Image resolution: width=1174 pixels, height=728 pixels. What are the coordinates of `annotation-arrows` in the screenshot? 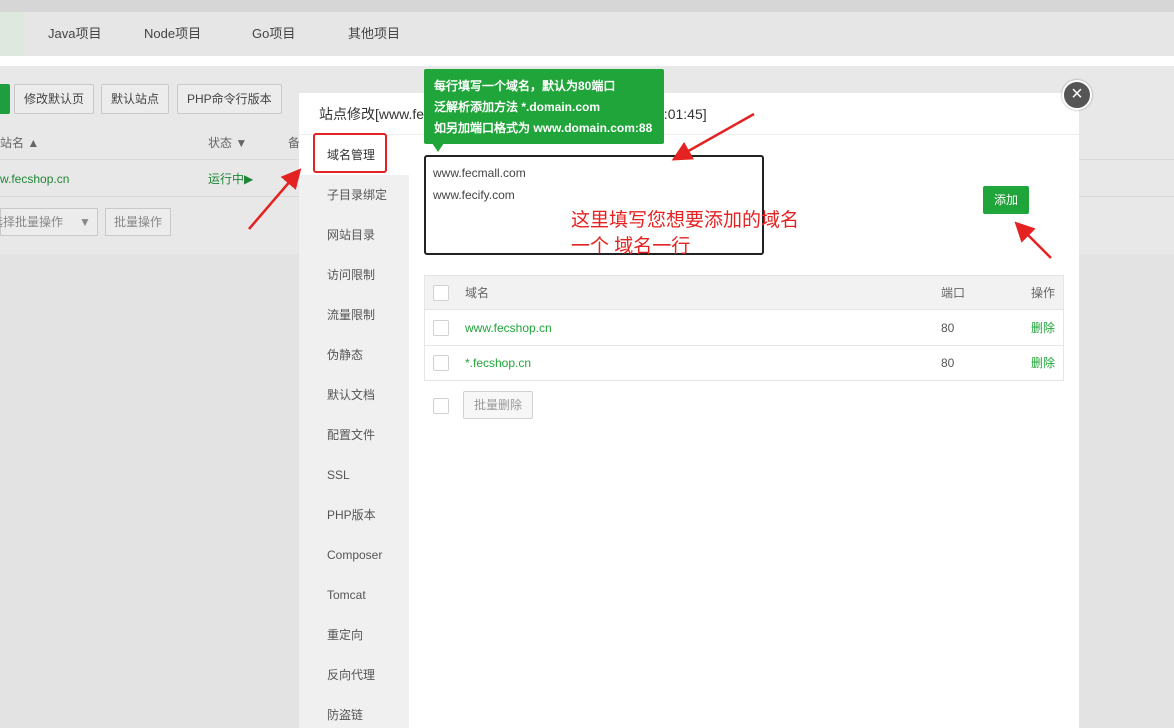 It's located at (650, 185).